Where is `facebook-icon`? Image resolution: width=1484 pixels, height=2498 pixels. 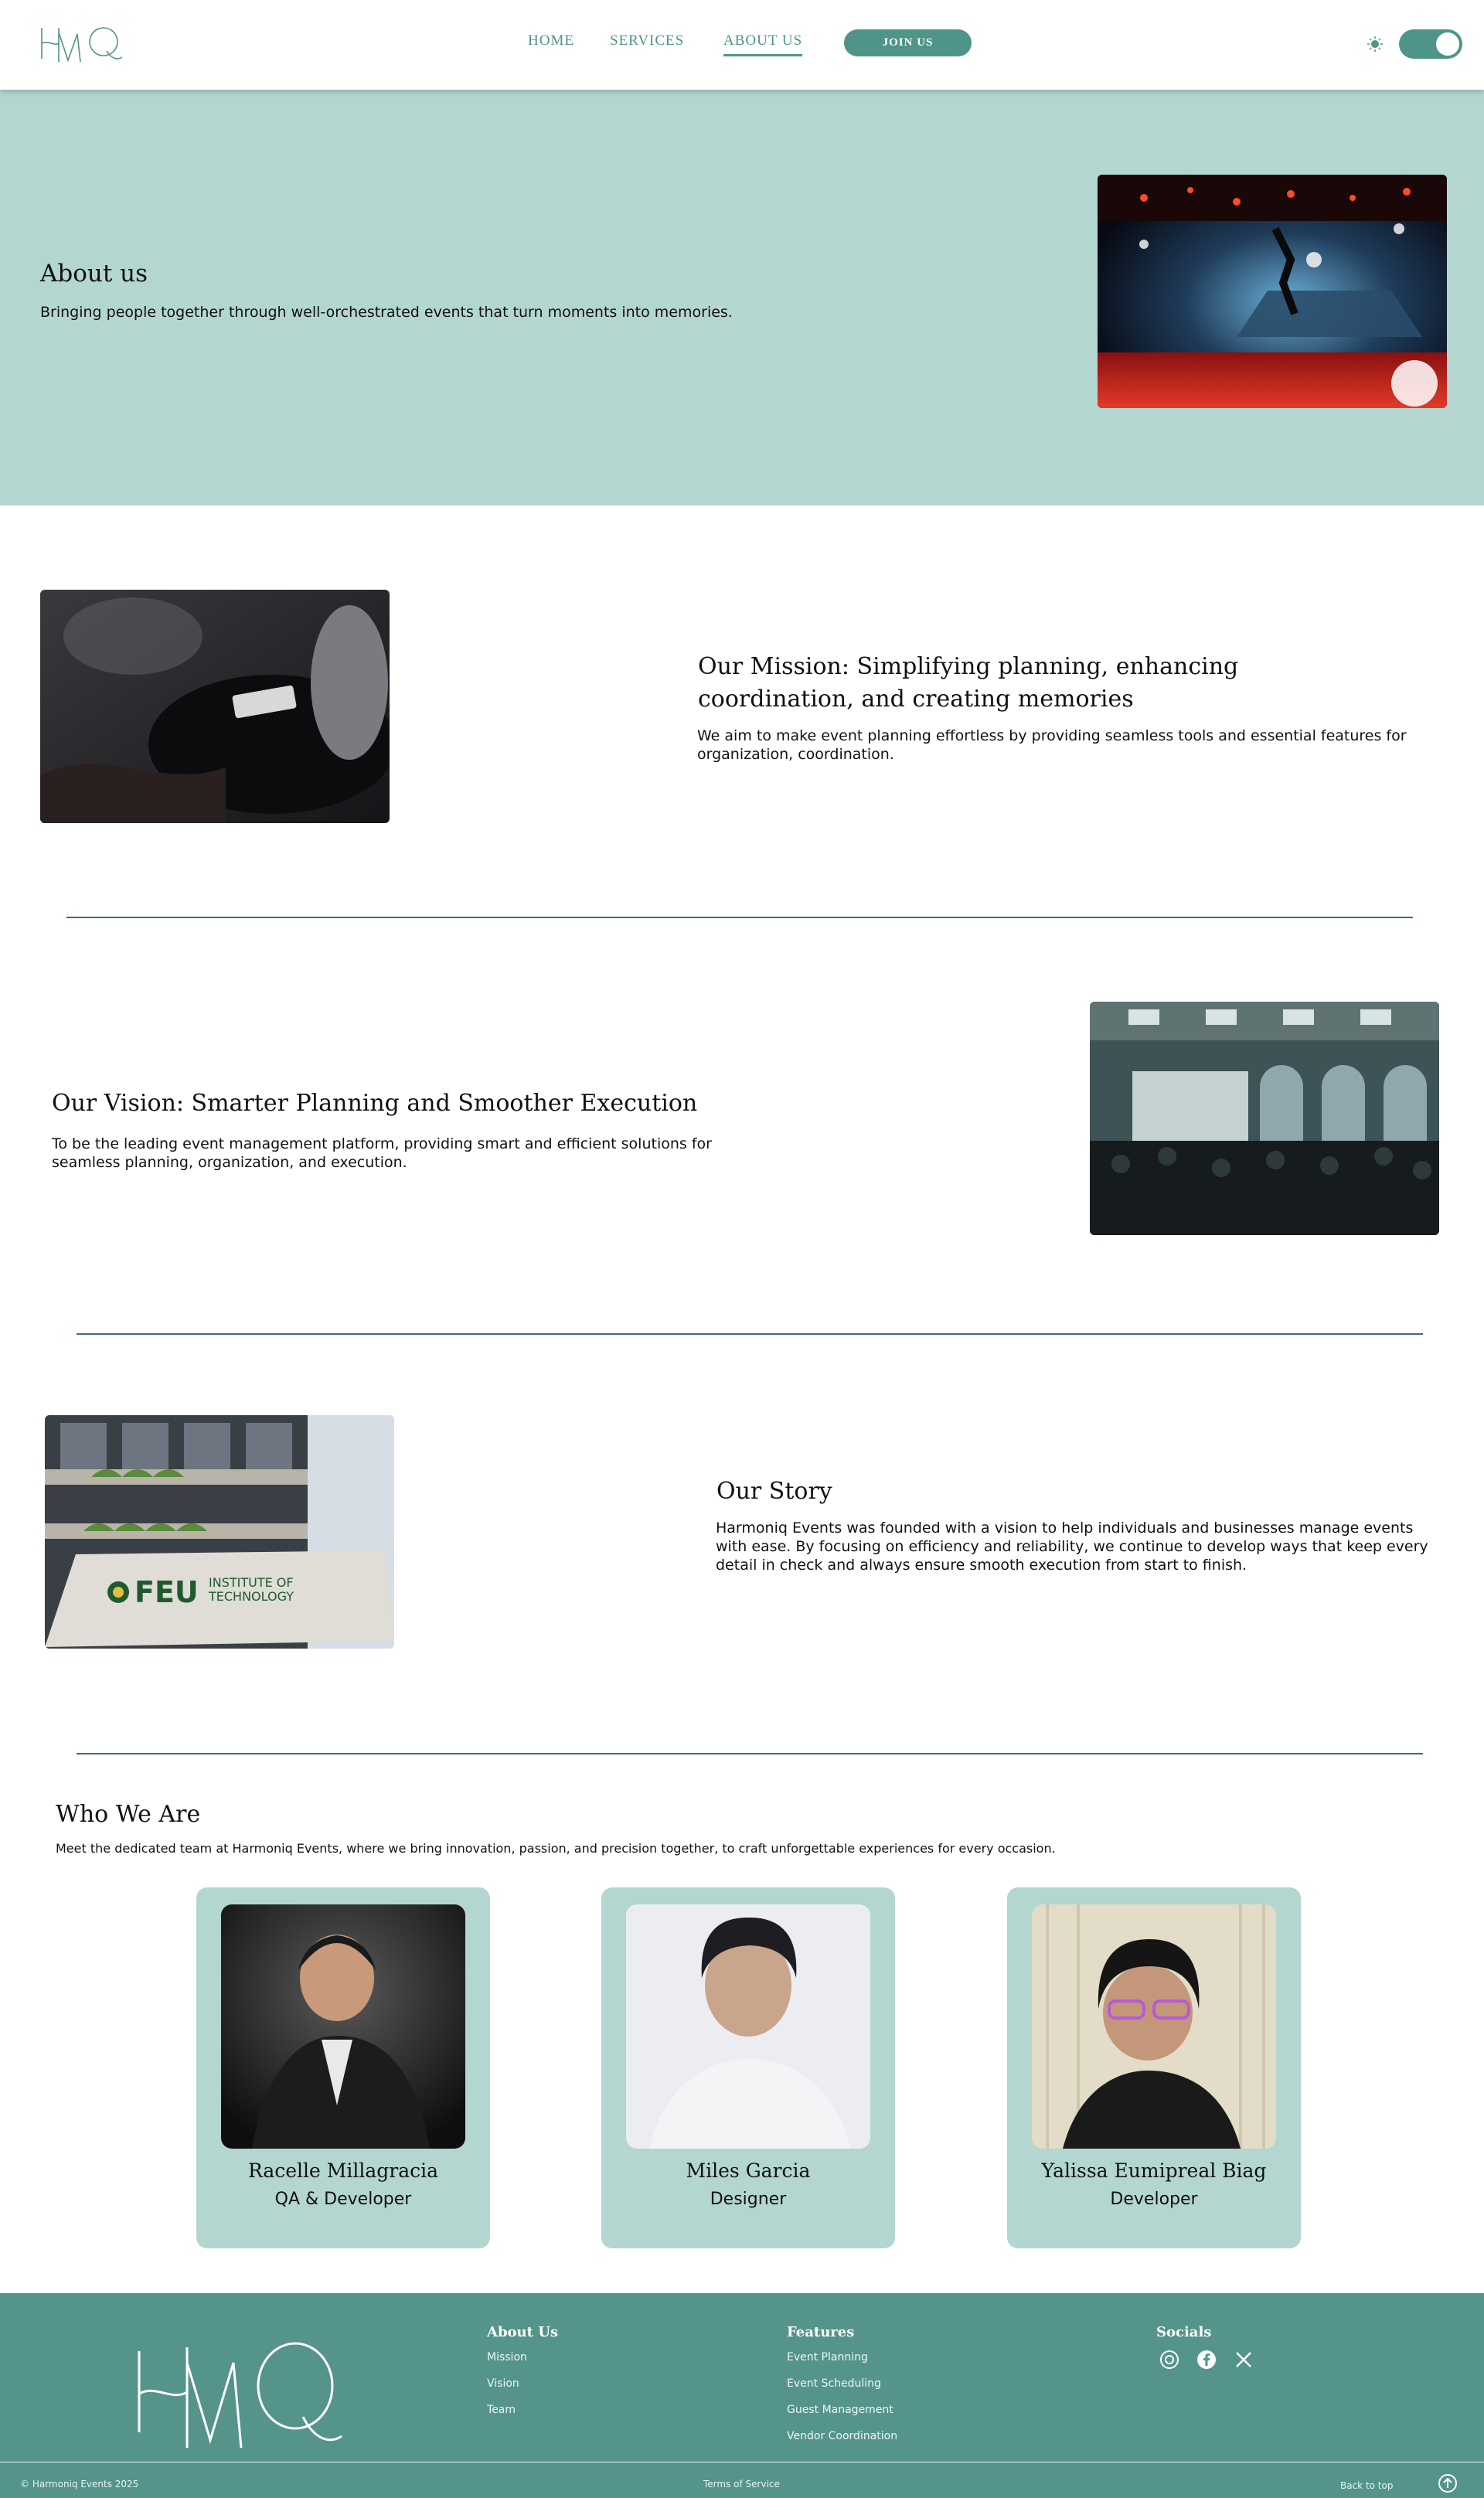 facebook-icon is located at coordinates (1206, 2360).